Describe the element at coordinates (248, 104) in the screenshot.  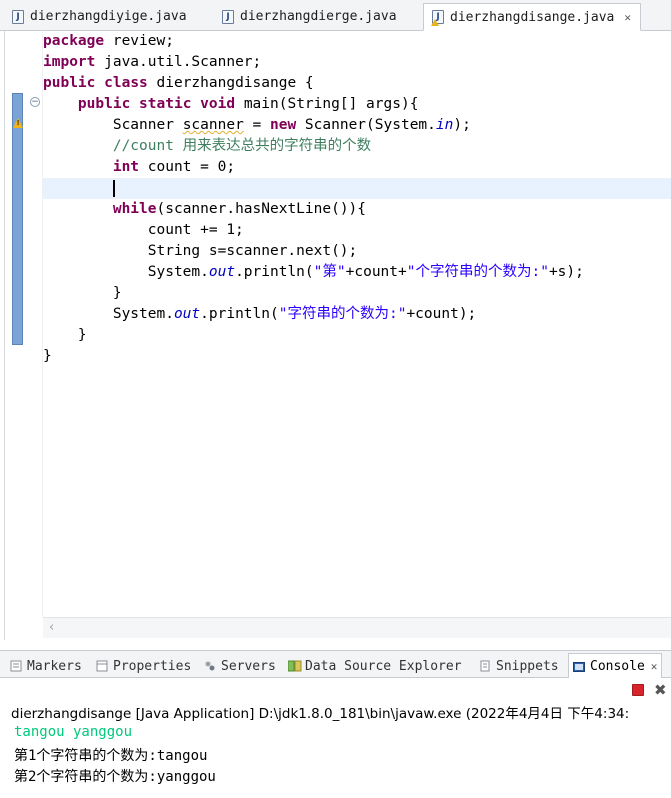
I see `code-line-4: public static void main(String[] args){` at that location.